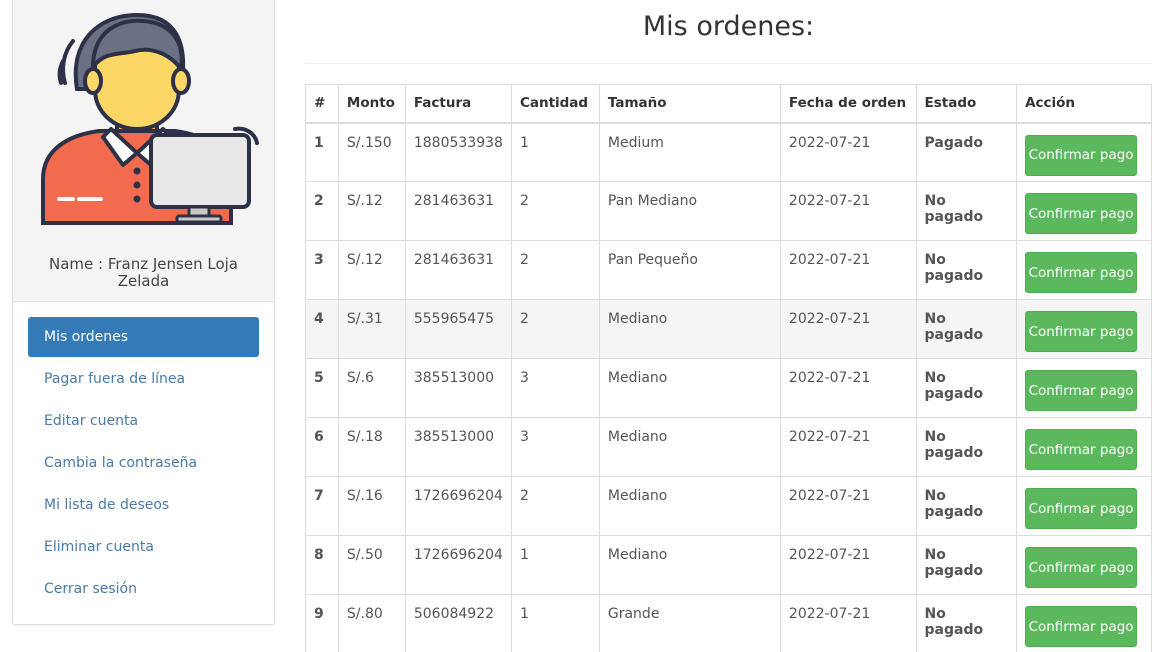  What do you see at coordinates (322, 623) in the screenshot?
I see `order-number: 9` at bounding box center [322, 623].